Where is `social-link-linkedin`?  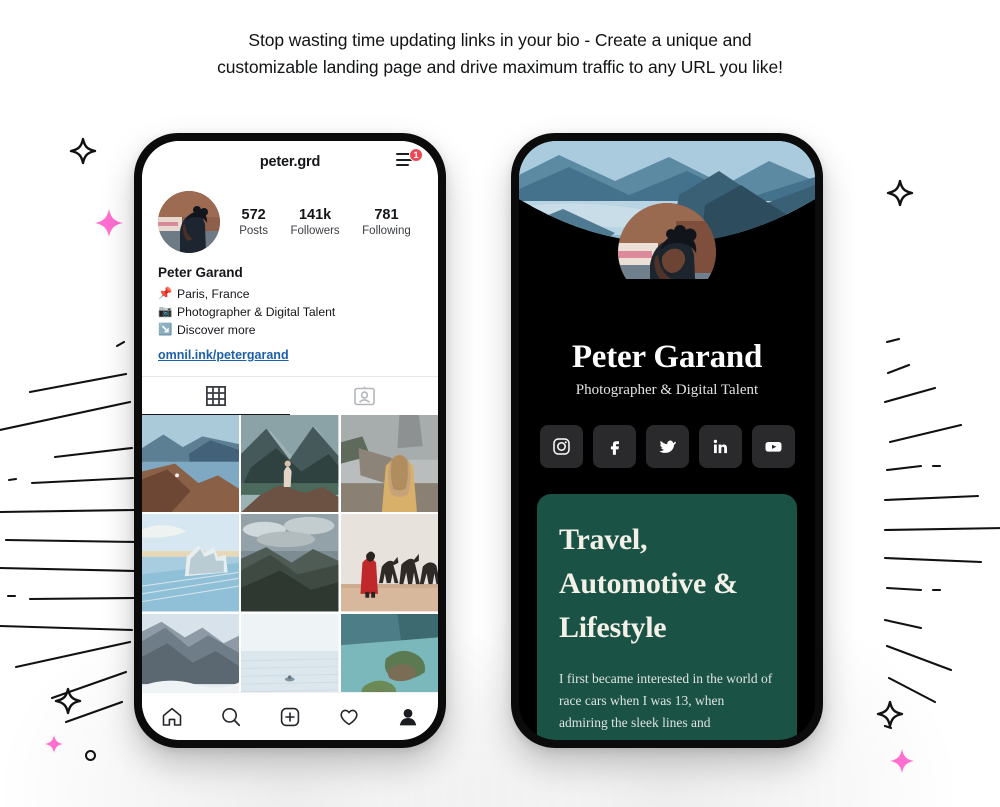
social-link-linkedin is located at coordinates (720, 446).